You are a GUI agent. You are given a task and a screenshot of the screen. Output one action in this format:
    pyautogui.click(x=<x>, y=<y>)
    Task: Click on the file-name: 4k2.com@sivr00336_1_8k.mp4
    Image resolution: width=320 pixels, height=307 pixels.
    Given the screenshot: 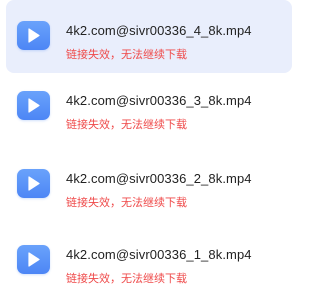 What is the action you would take?
    pyautogui.click(x=159, y=254)
    